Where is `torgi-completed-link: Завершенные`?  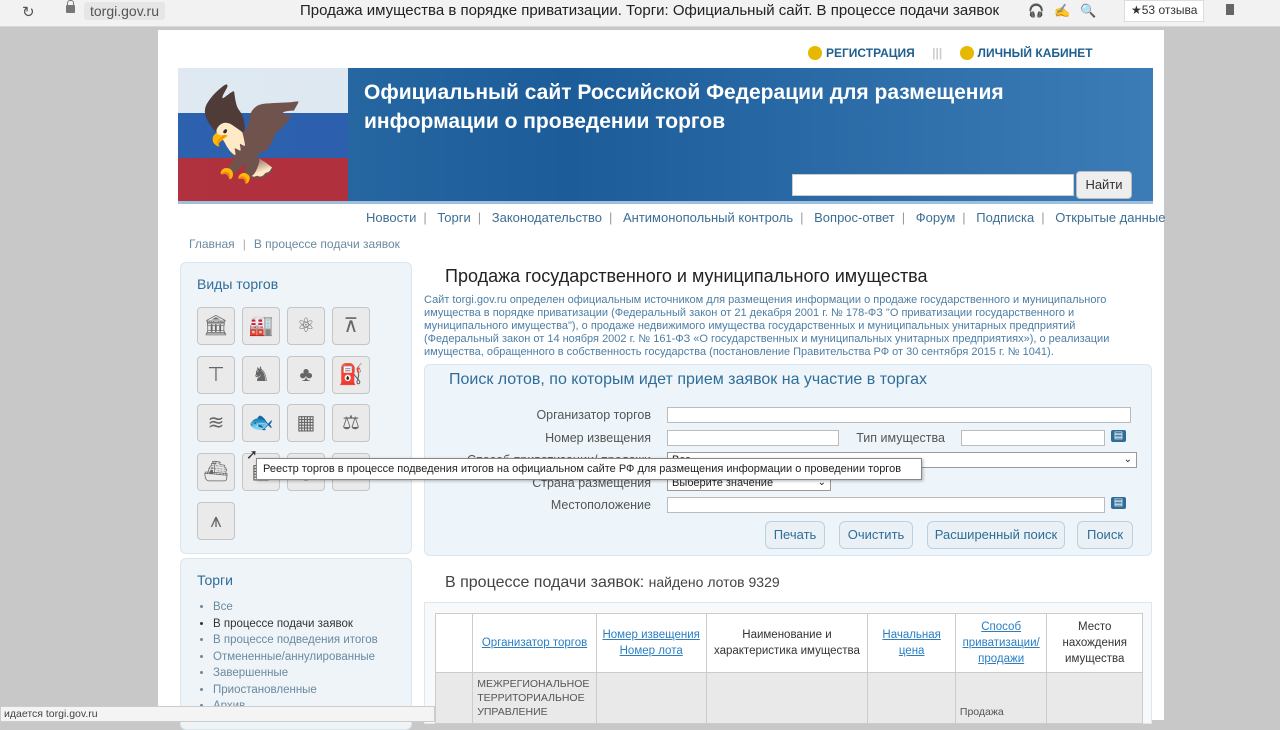 torgi-completed-link: Завершенные is located at coordinates (295, 673).